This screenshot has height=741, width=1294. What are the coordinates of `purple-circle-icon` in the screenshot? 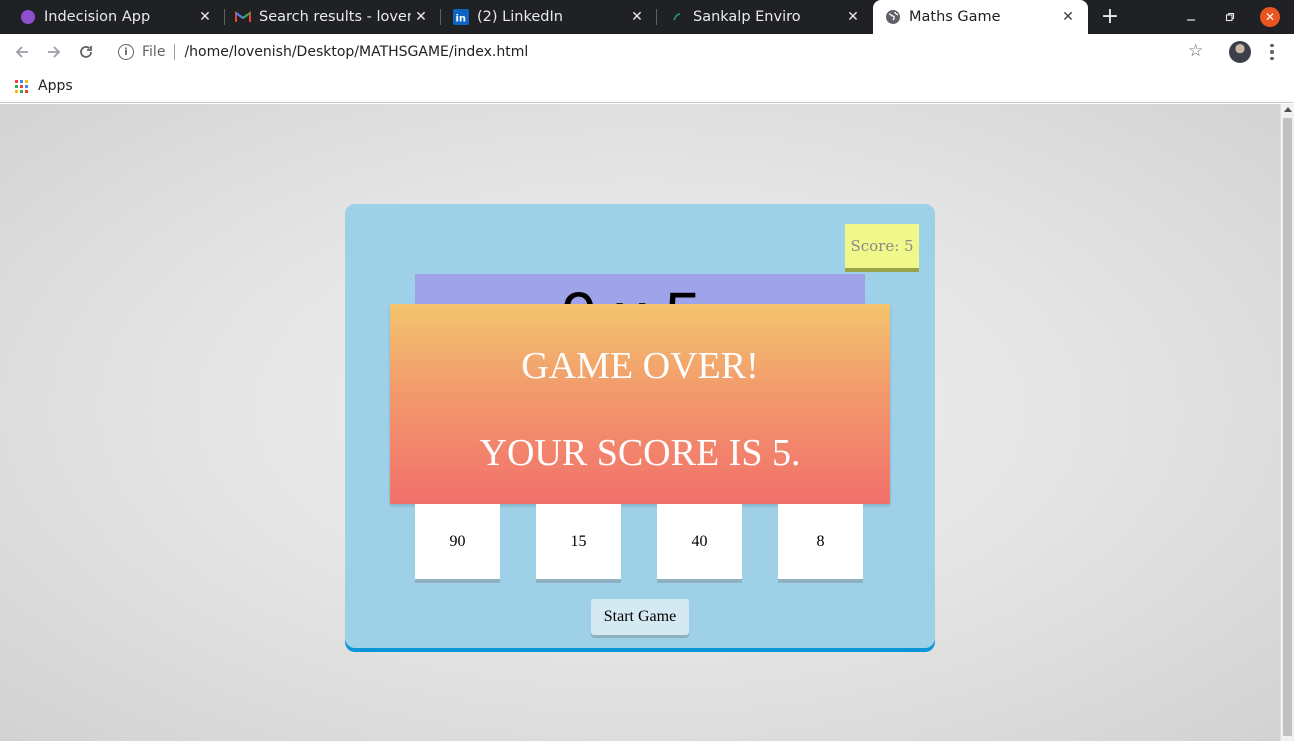 It's located at (28, 17).